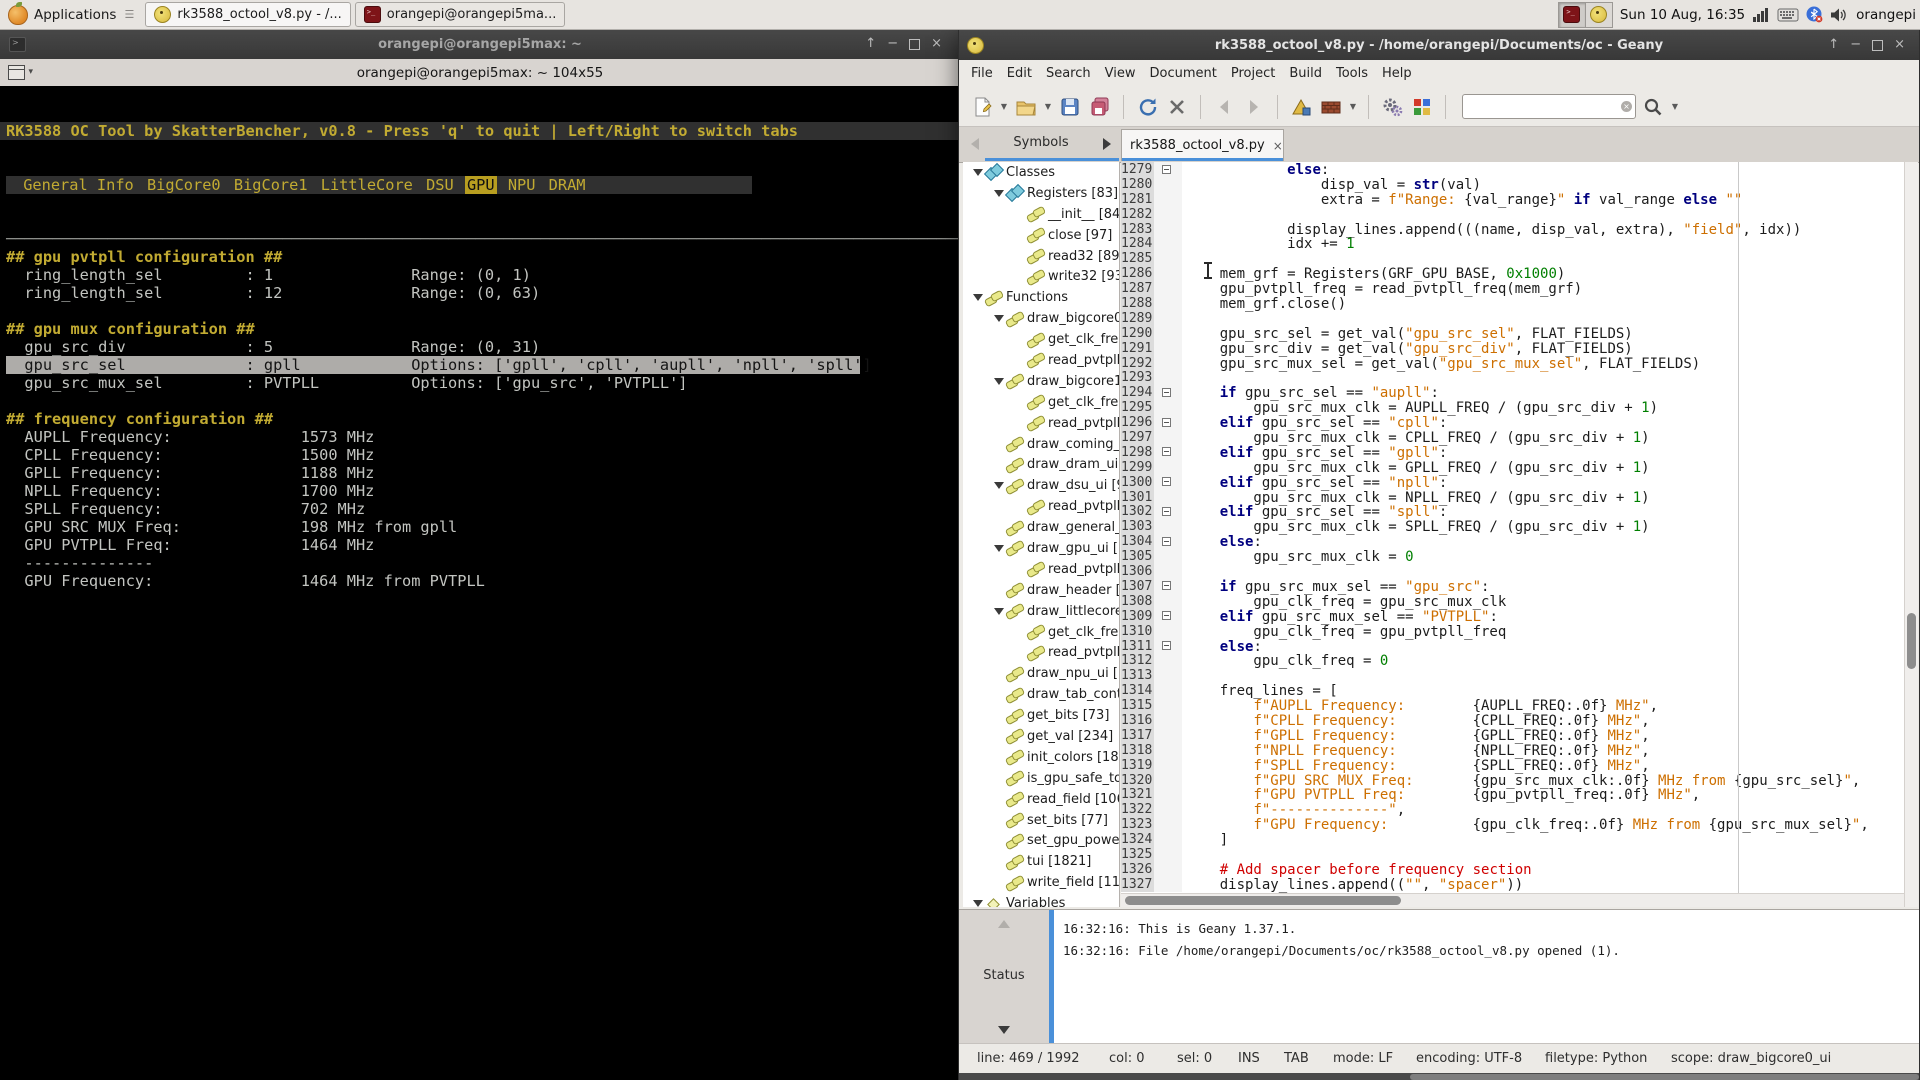 The height and width of the screenshot is (1080, 1920). Describe the element at coordinates (1911, 534) in the screenshot. I see `editor-vertical-scrollbar` at that location.